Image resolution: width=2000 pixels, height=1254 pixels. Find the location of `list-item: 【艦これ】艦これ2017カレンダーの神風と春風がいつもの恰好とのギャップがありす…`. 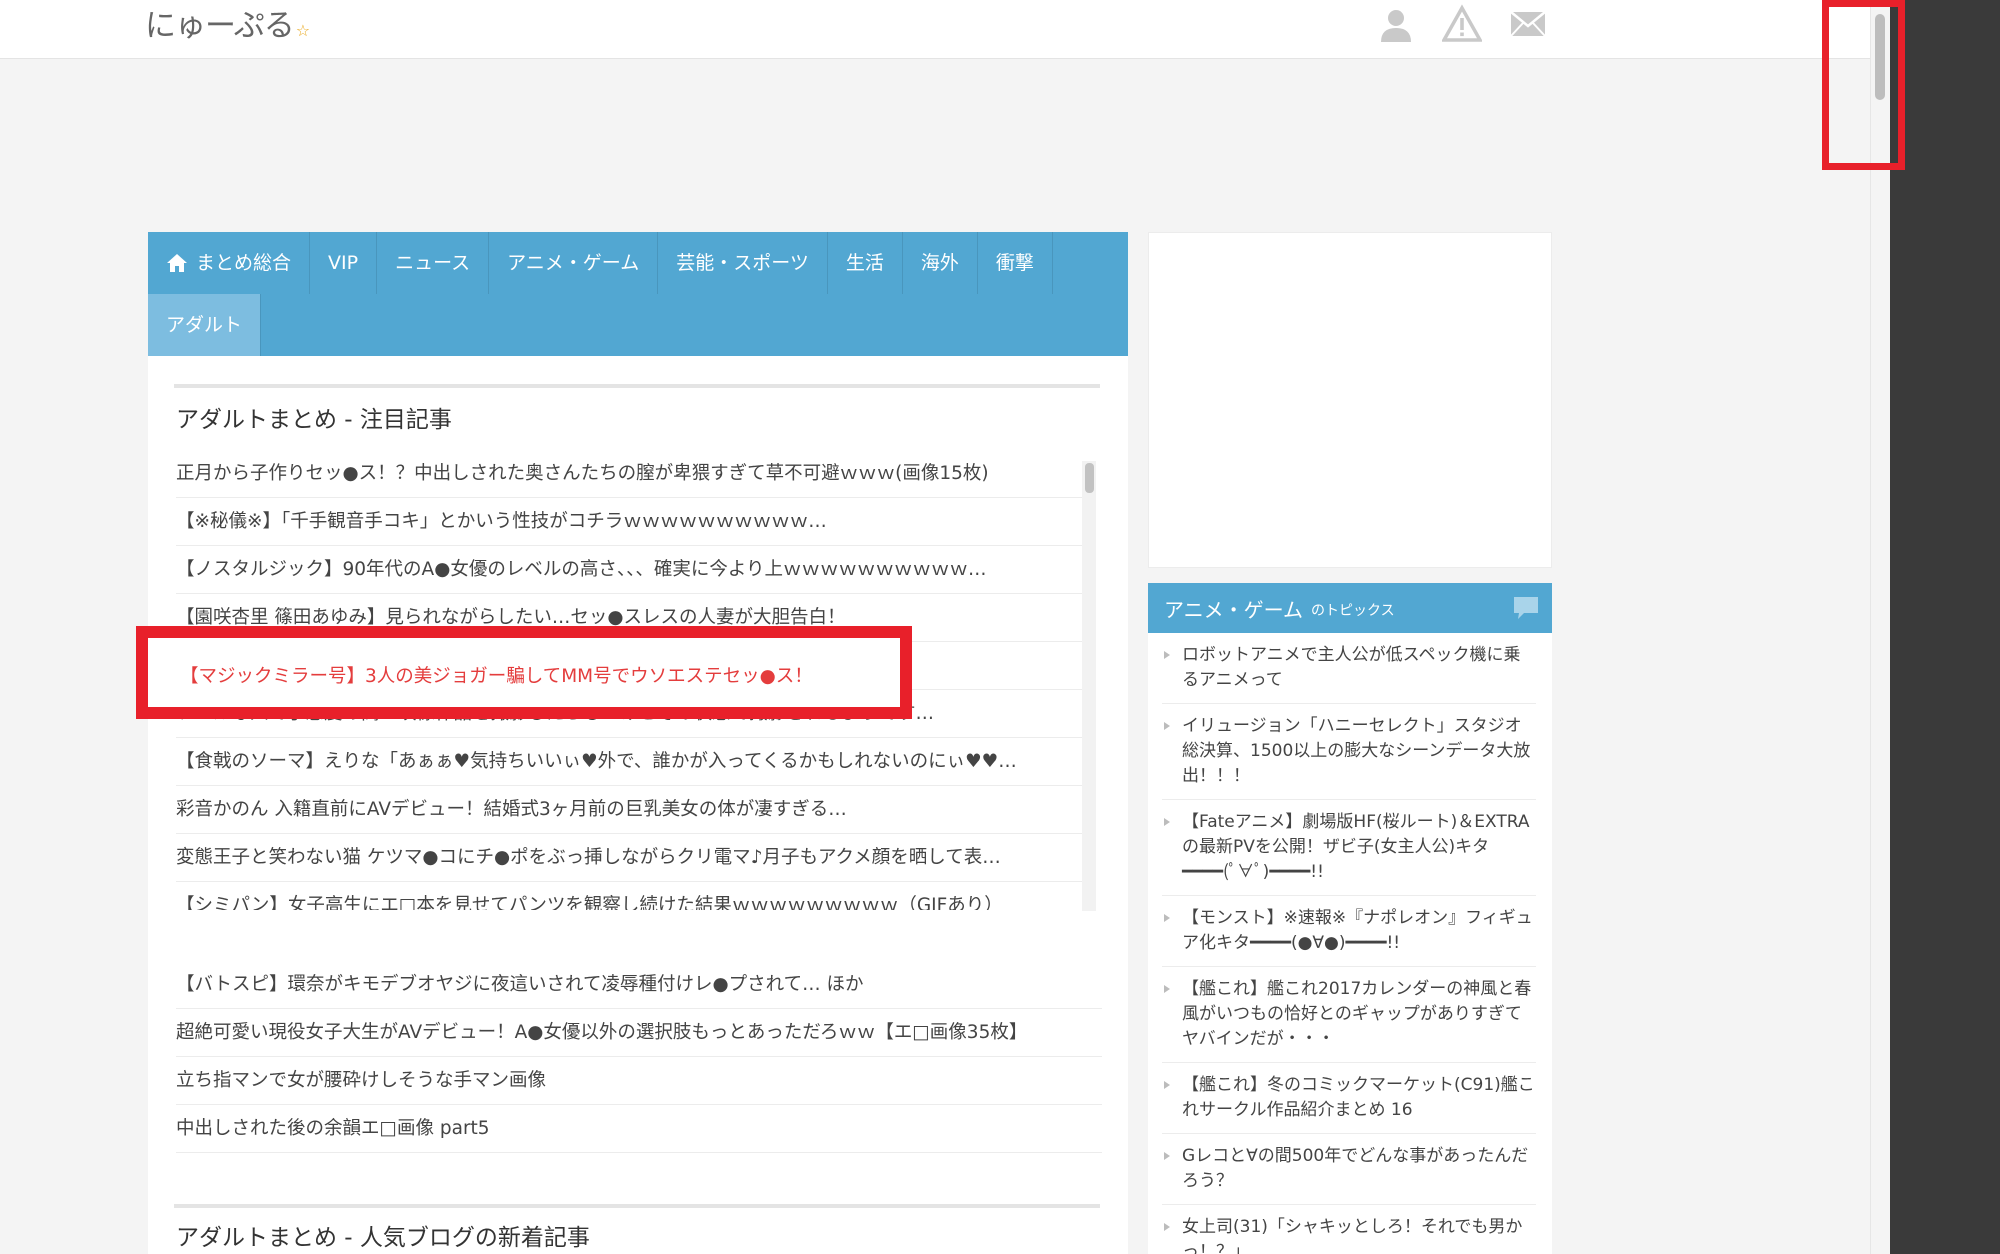

list-item: 【艦これ】艦これ2017カレンダーの神風と春風がいつもの恰好とのギャップがありす… is located at coordinates (1349, 1015).